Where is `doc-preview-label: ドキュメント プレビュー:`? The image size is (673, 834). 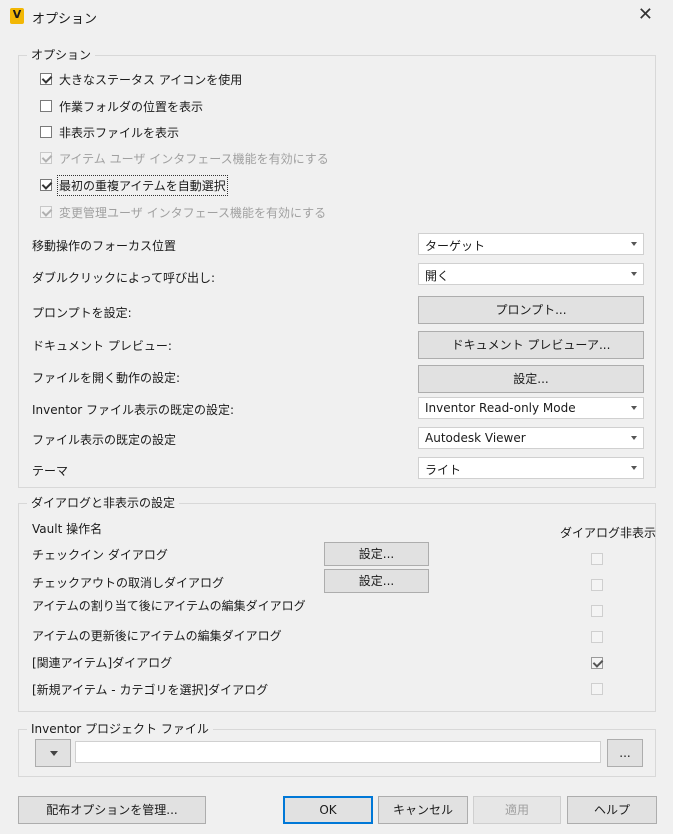
doc-preview-label: ドキュメント プレビュー: is located at coordinates (102, 346).